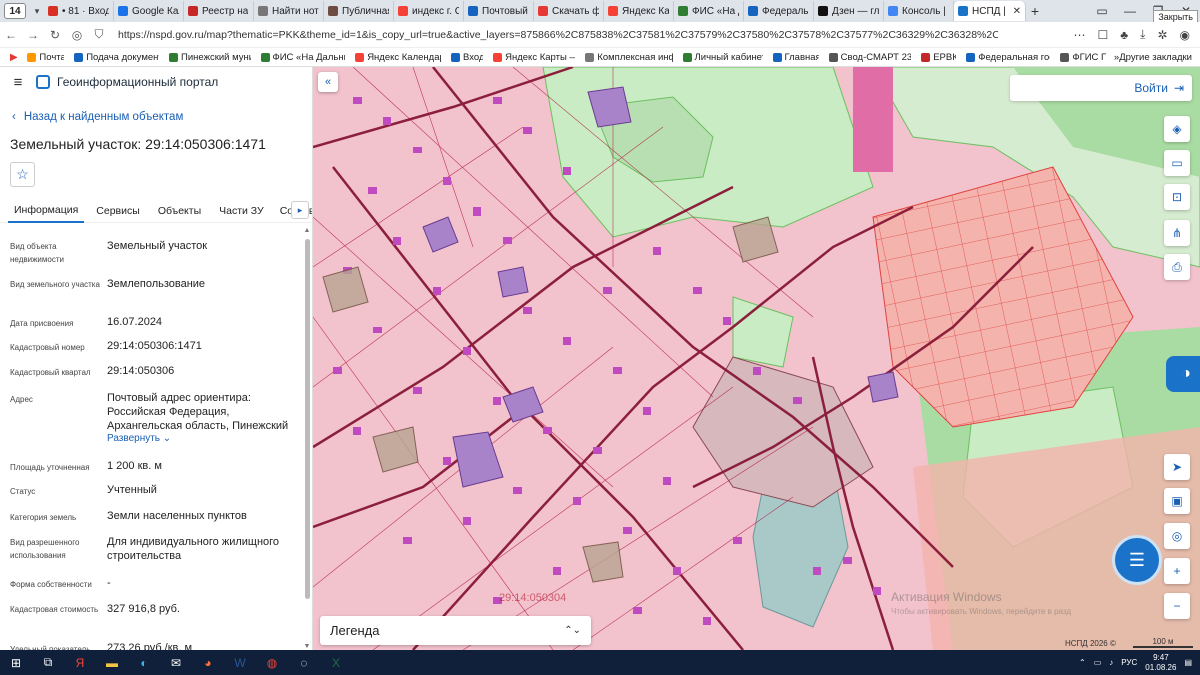 This screenshot has width=1200, height=675. What do you see at coordinates (849, 11) in the screenshot?
I see `browser-tab: Дзен — гл` at bounding box center [849, 11].